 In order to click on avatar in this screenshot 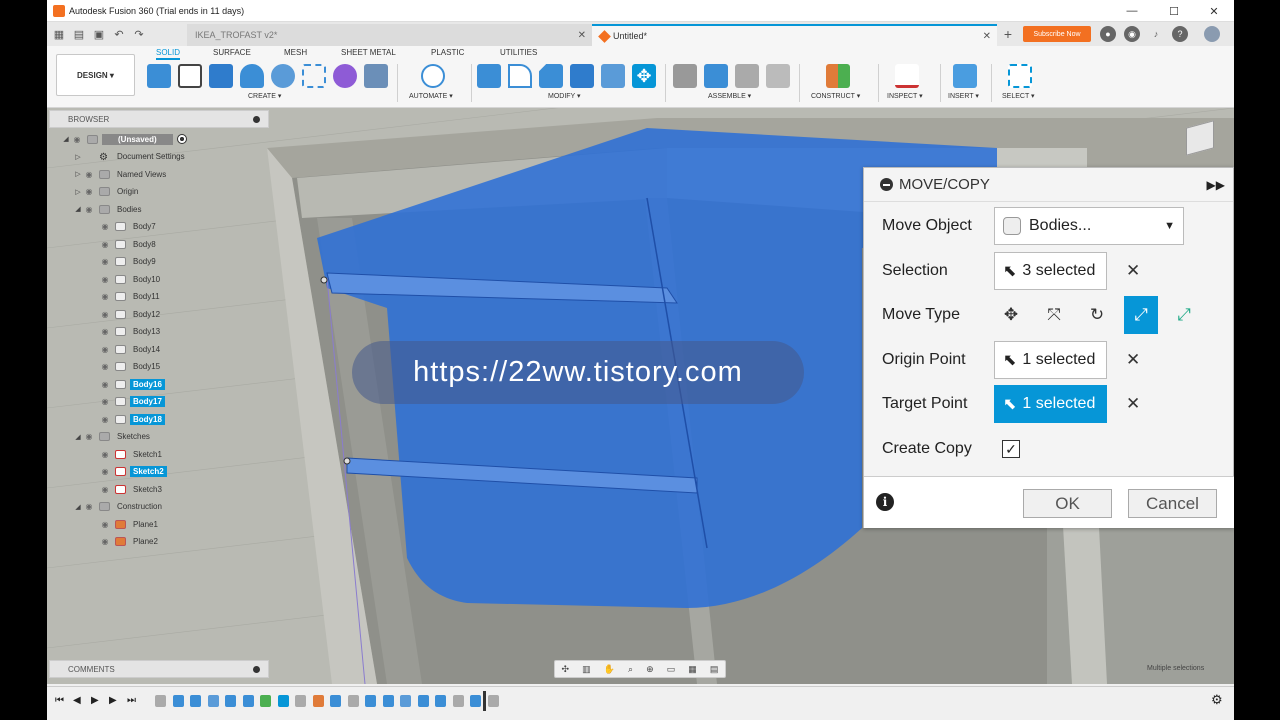, I will do `click(1212, 34)`.